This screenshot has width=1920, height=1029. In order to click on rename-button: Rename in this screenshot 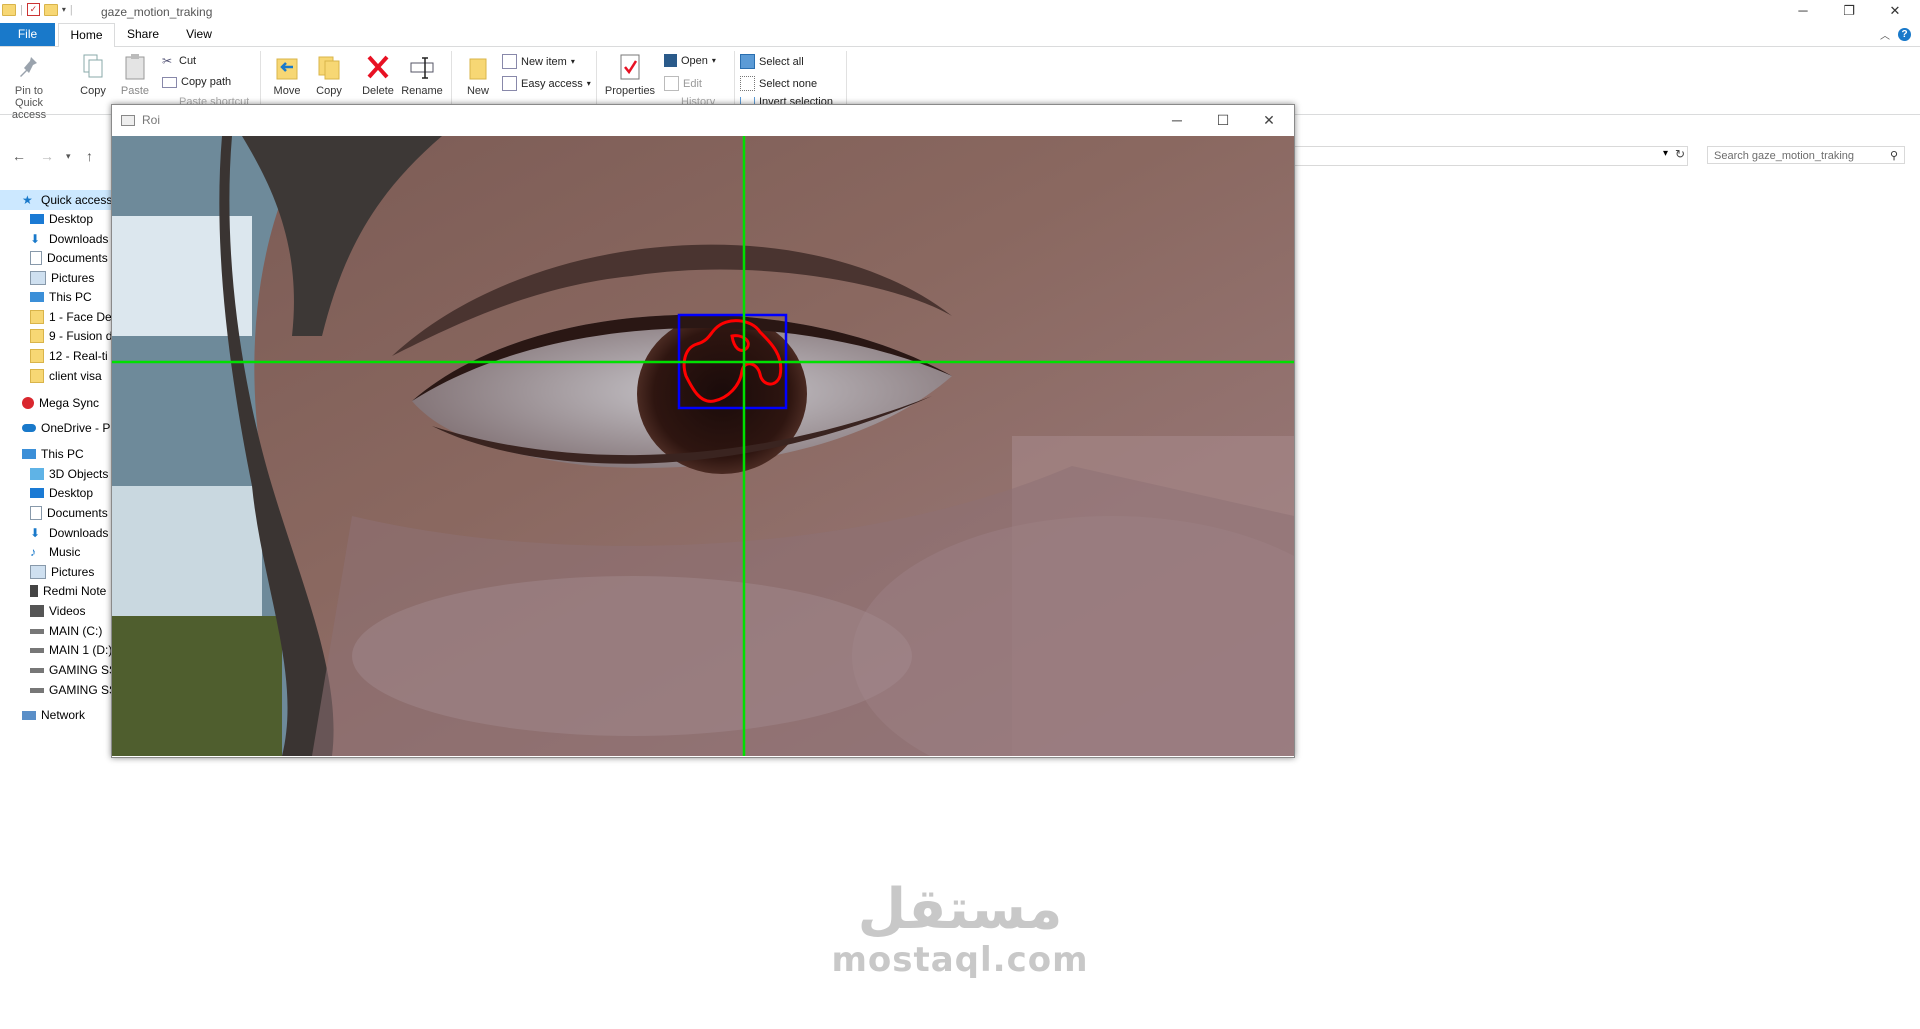, I will do `click(422, 74)`.